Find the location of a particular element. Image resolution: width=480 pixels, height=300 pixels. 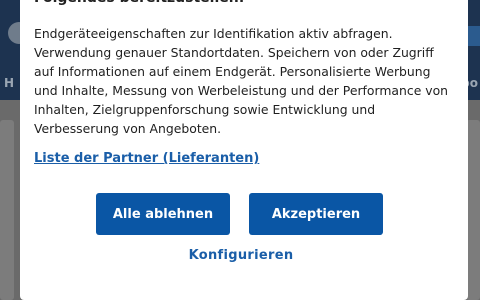

partner-list-link: Liste der Partner (Lieferanten) is located at coordinates (146, 158).